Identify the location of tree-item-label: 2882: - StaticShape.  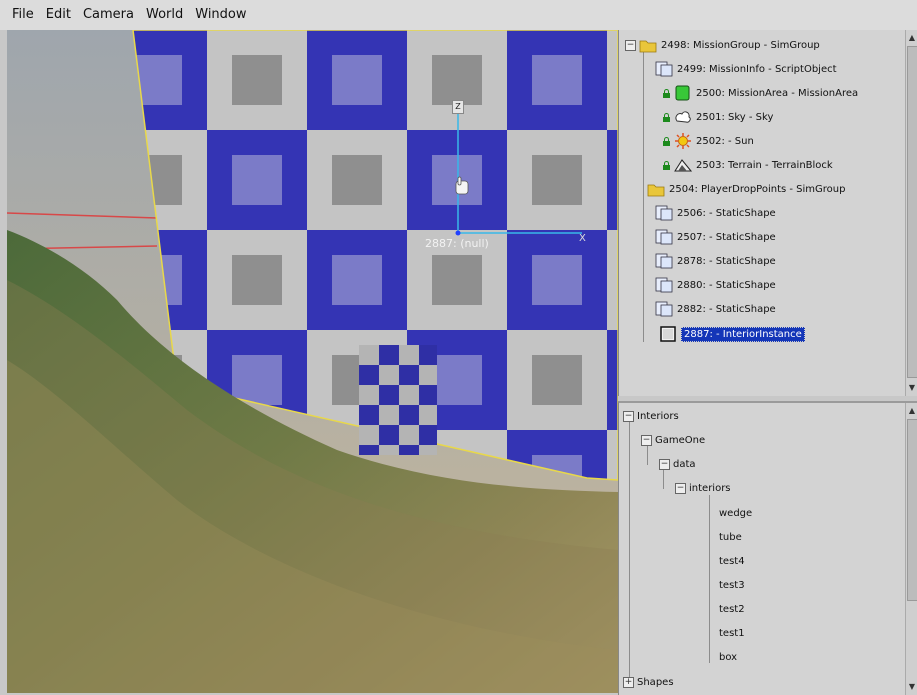
(726, 309).